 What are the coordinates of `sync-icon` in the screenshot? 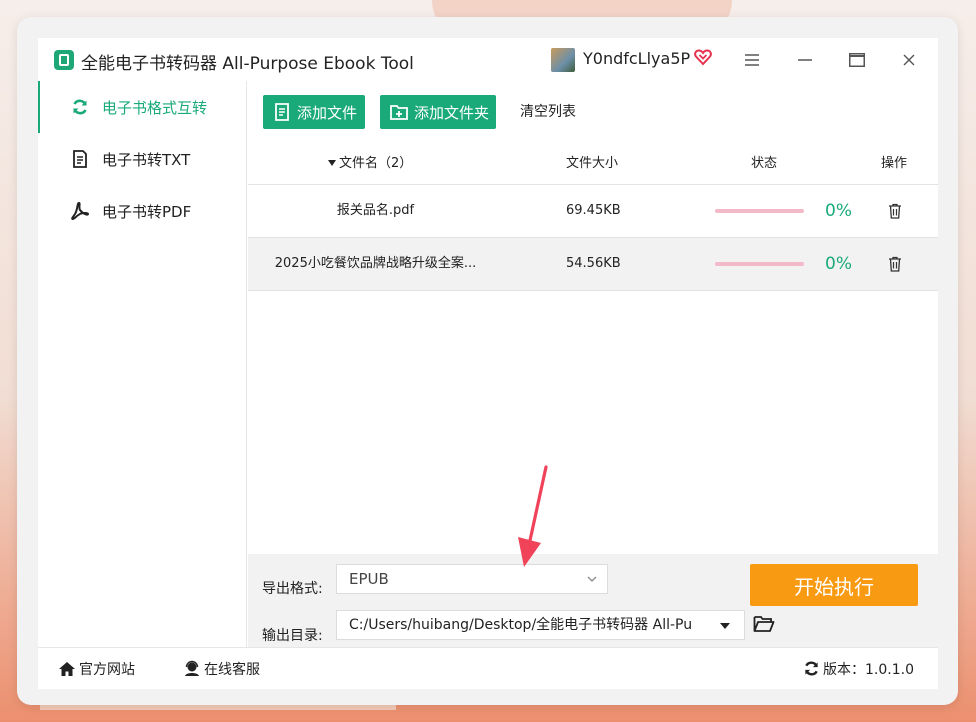 It's located at (80, 107).